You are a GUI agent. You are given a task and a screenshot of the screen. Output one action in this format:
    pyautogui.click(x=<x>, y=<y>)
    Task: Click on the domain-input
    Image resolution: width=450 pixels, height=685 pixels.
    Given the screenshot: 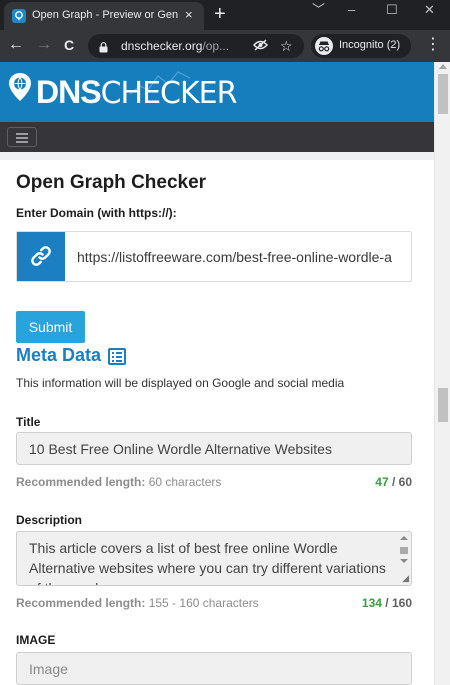 What is the action you would take?
    pyautogui.click(x=237, y=256)
    